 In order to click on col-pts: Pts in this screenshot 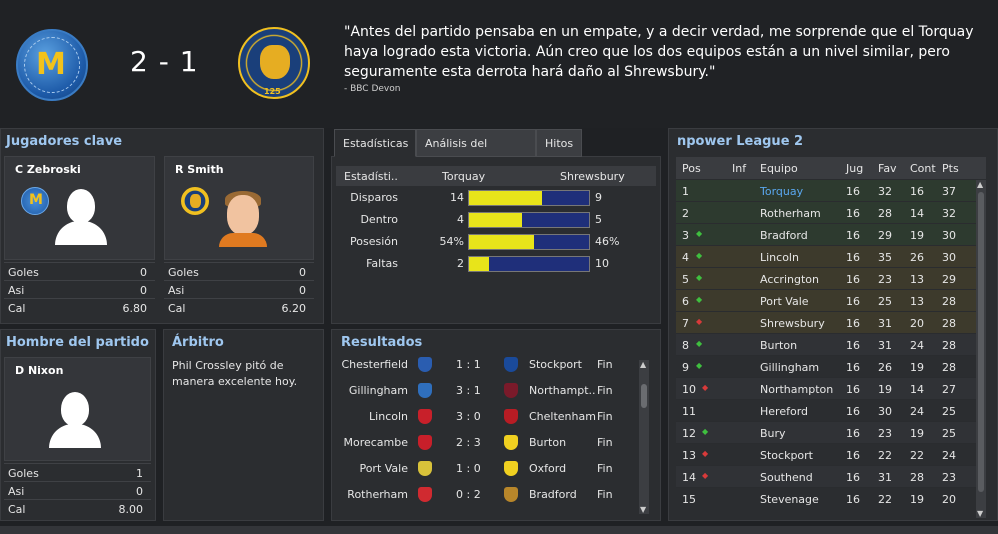, I will do `click(950, 168)`.